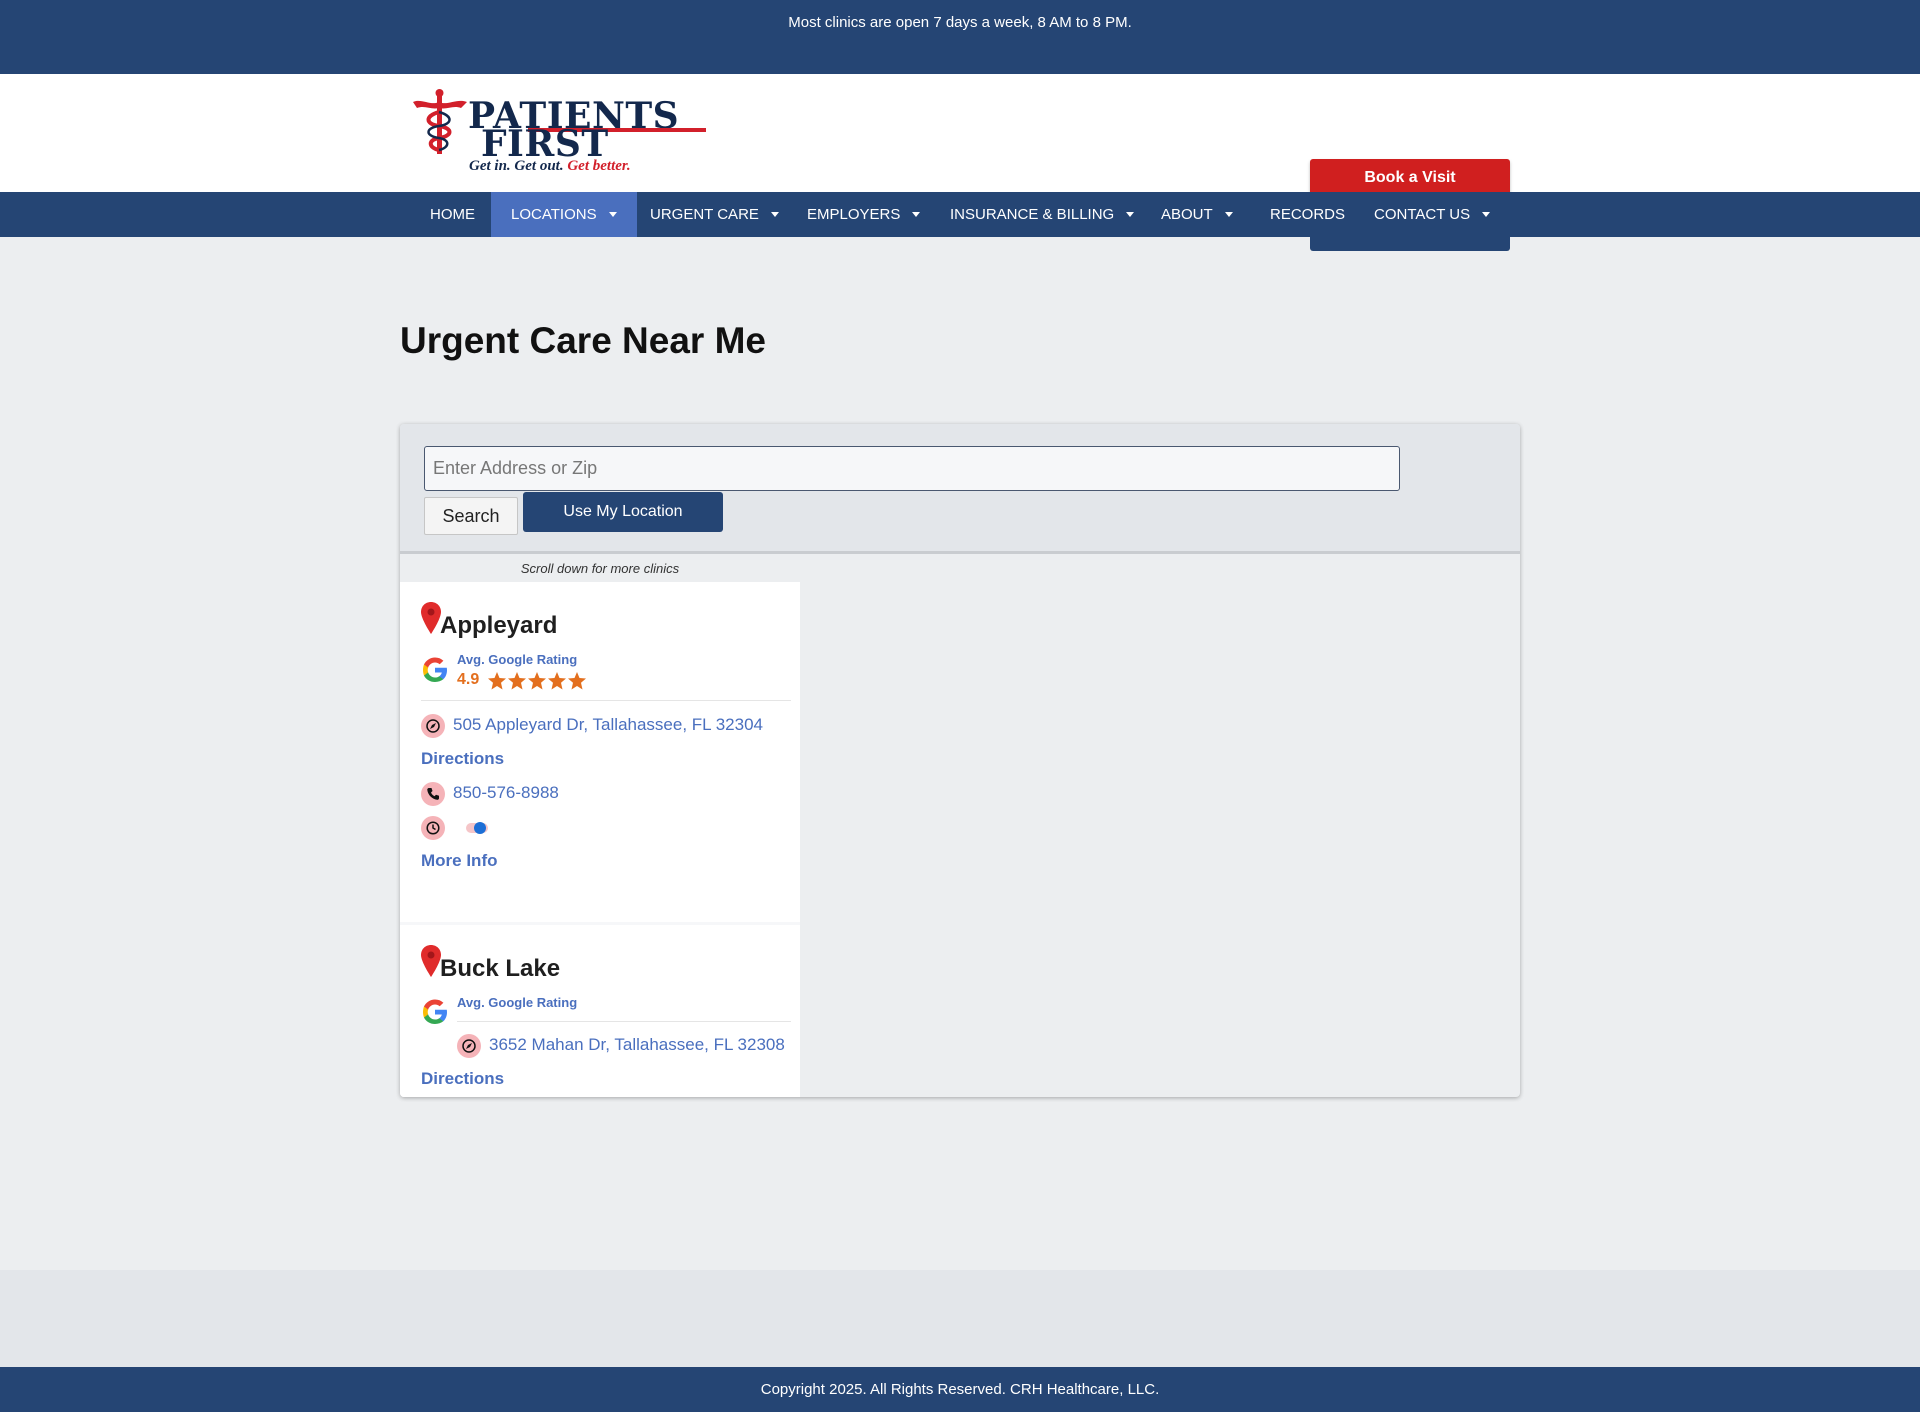 This screenshot has height=1412, width=1920. Describe the element at coordinates (600, 568) in the screenshot. I see `scroll-hint: Scroll down for more clinics` at that location.